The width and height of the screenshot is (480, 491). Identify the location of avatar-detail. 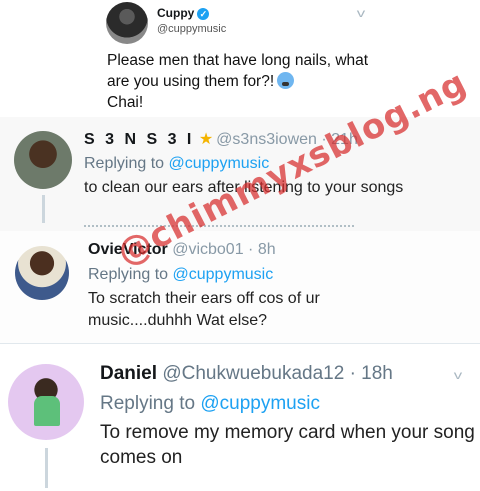
(47, 411).